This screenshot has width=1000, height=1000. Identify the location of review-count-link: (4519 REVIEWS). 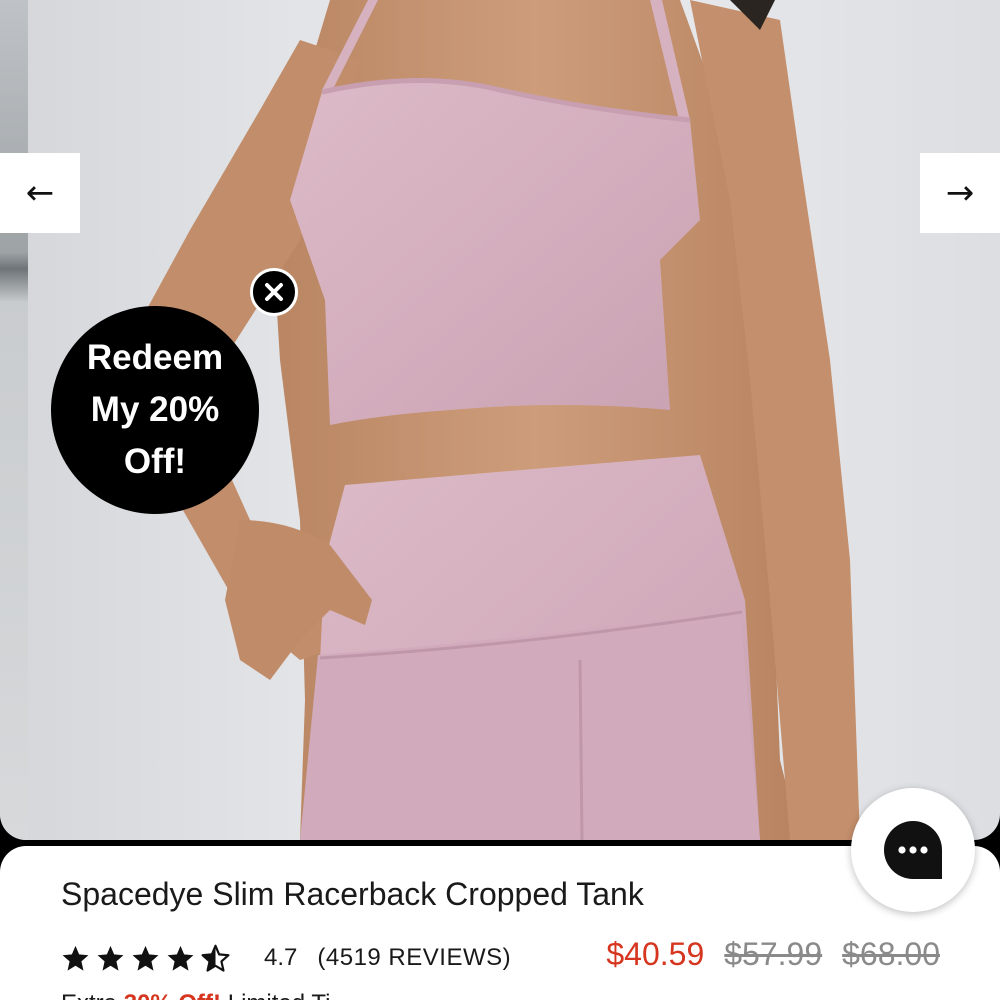
(414, 958).